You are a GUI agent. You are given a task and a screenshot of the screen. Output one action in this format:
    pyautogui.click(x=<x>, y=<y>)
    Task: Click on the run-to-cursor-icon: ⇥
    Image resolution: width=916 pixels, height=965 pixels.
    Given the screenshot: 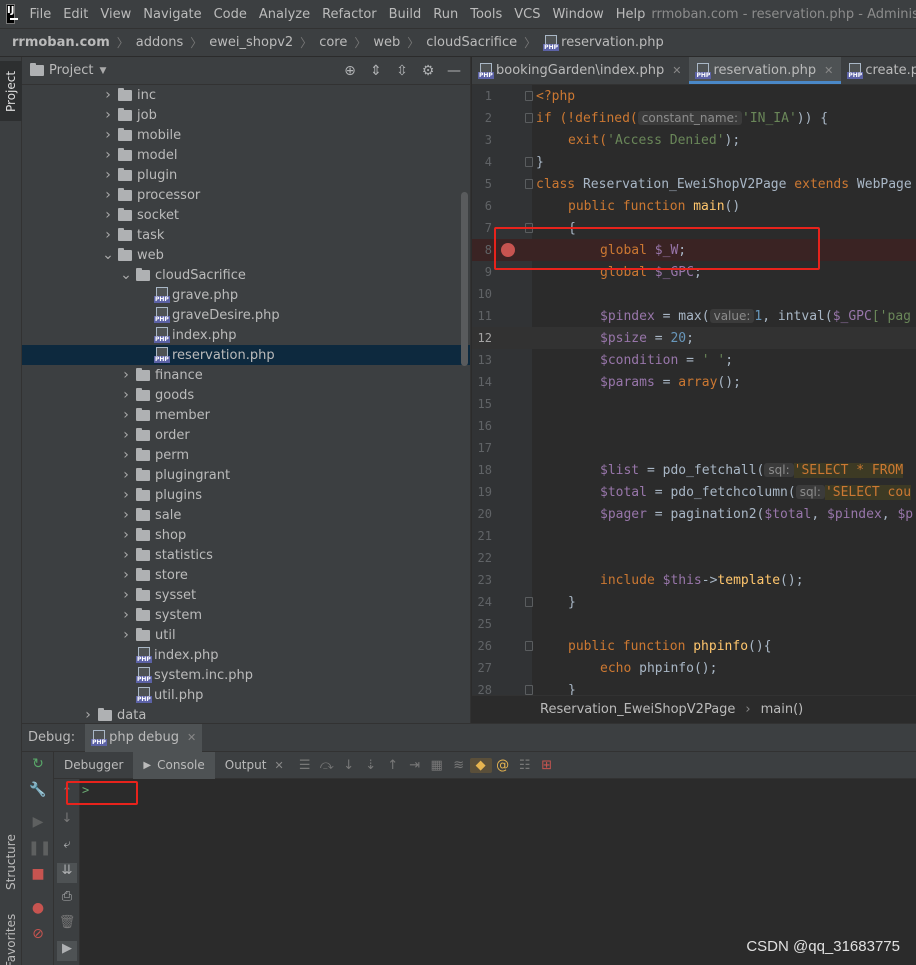 What is the action you would take?
    pyautogui.click(x=415, y=765)
    